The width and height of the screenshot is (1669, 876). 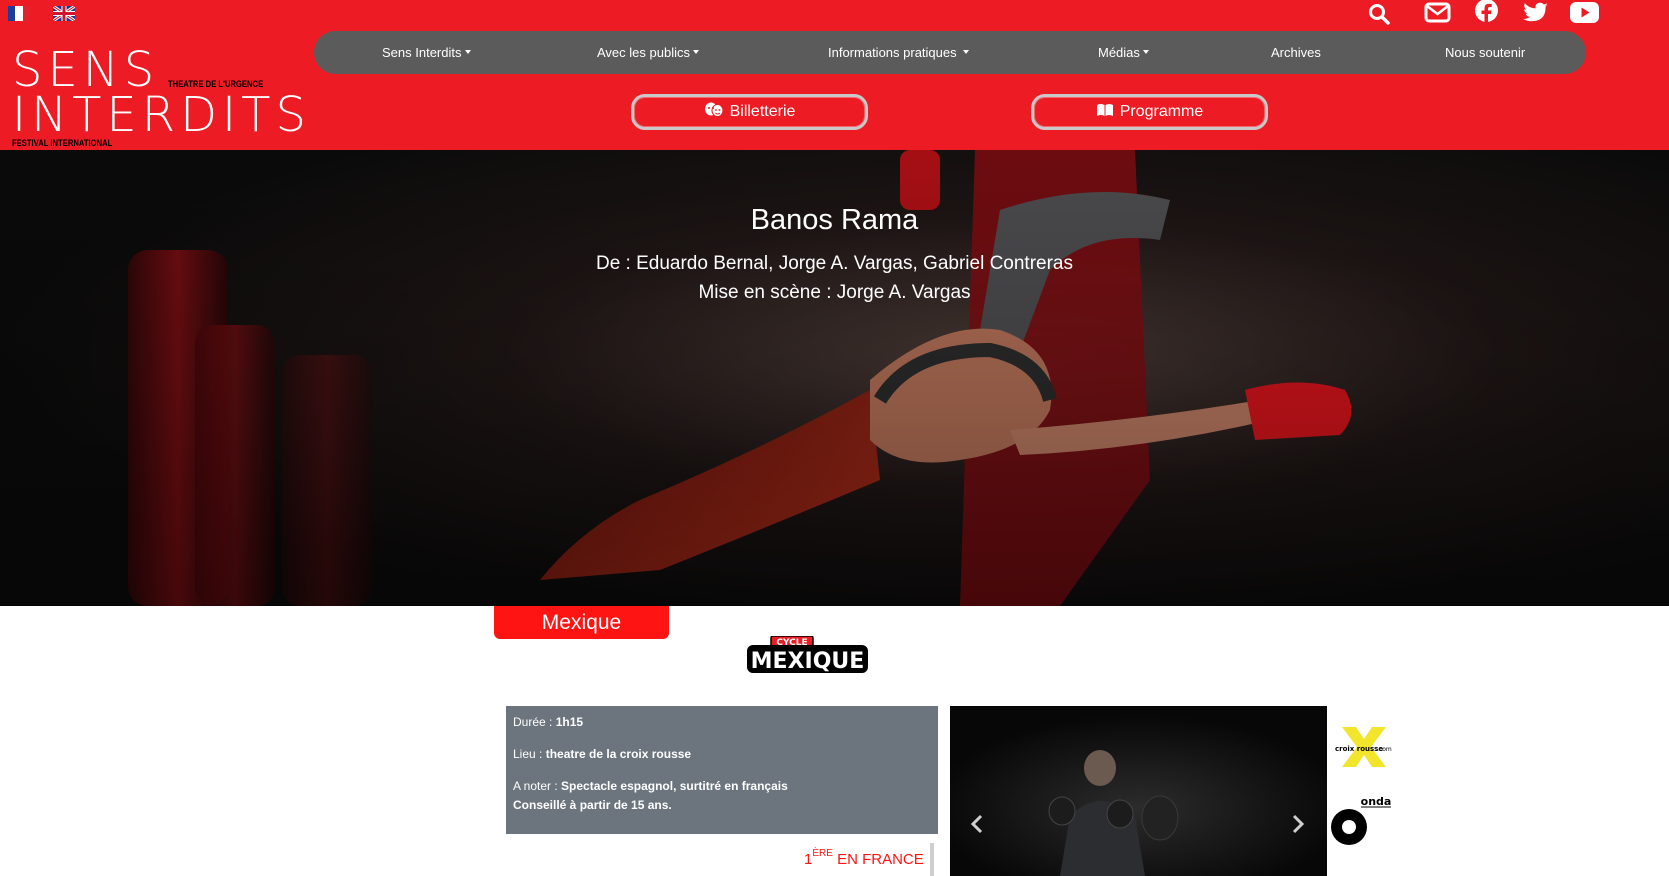 I want to click on english-flag-icon, so click(x=64, y=13).